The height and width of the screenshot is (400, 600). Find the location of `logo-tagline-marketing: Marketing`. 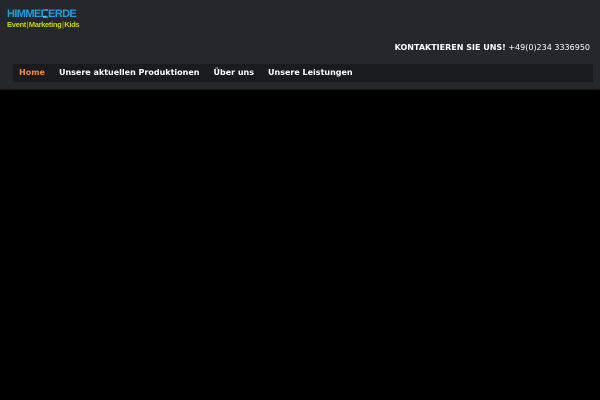

logo-tagline-marketing: Marketing is located at coordinates (45, 24).